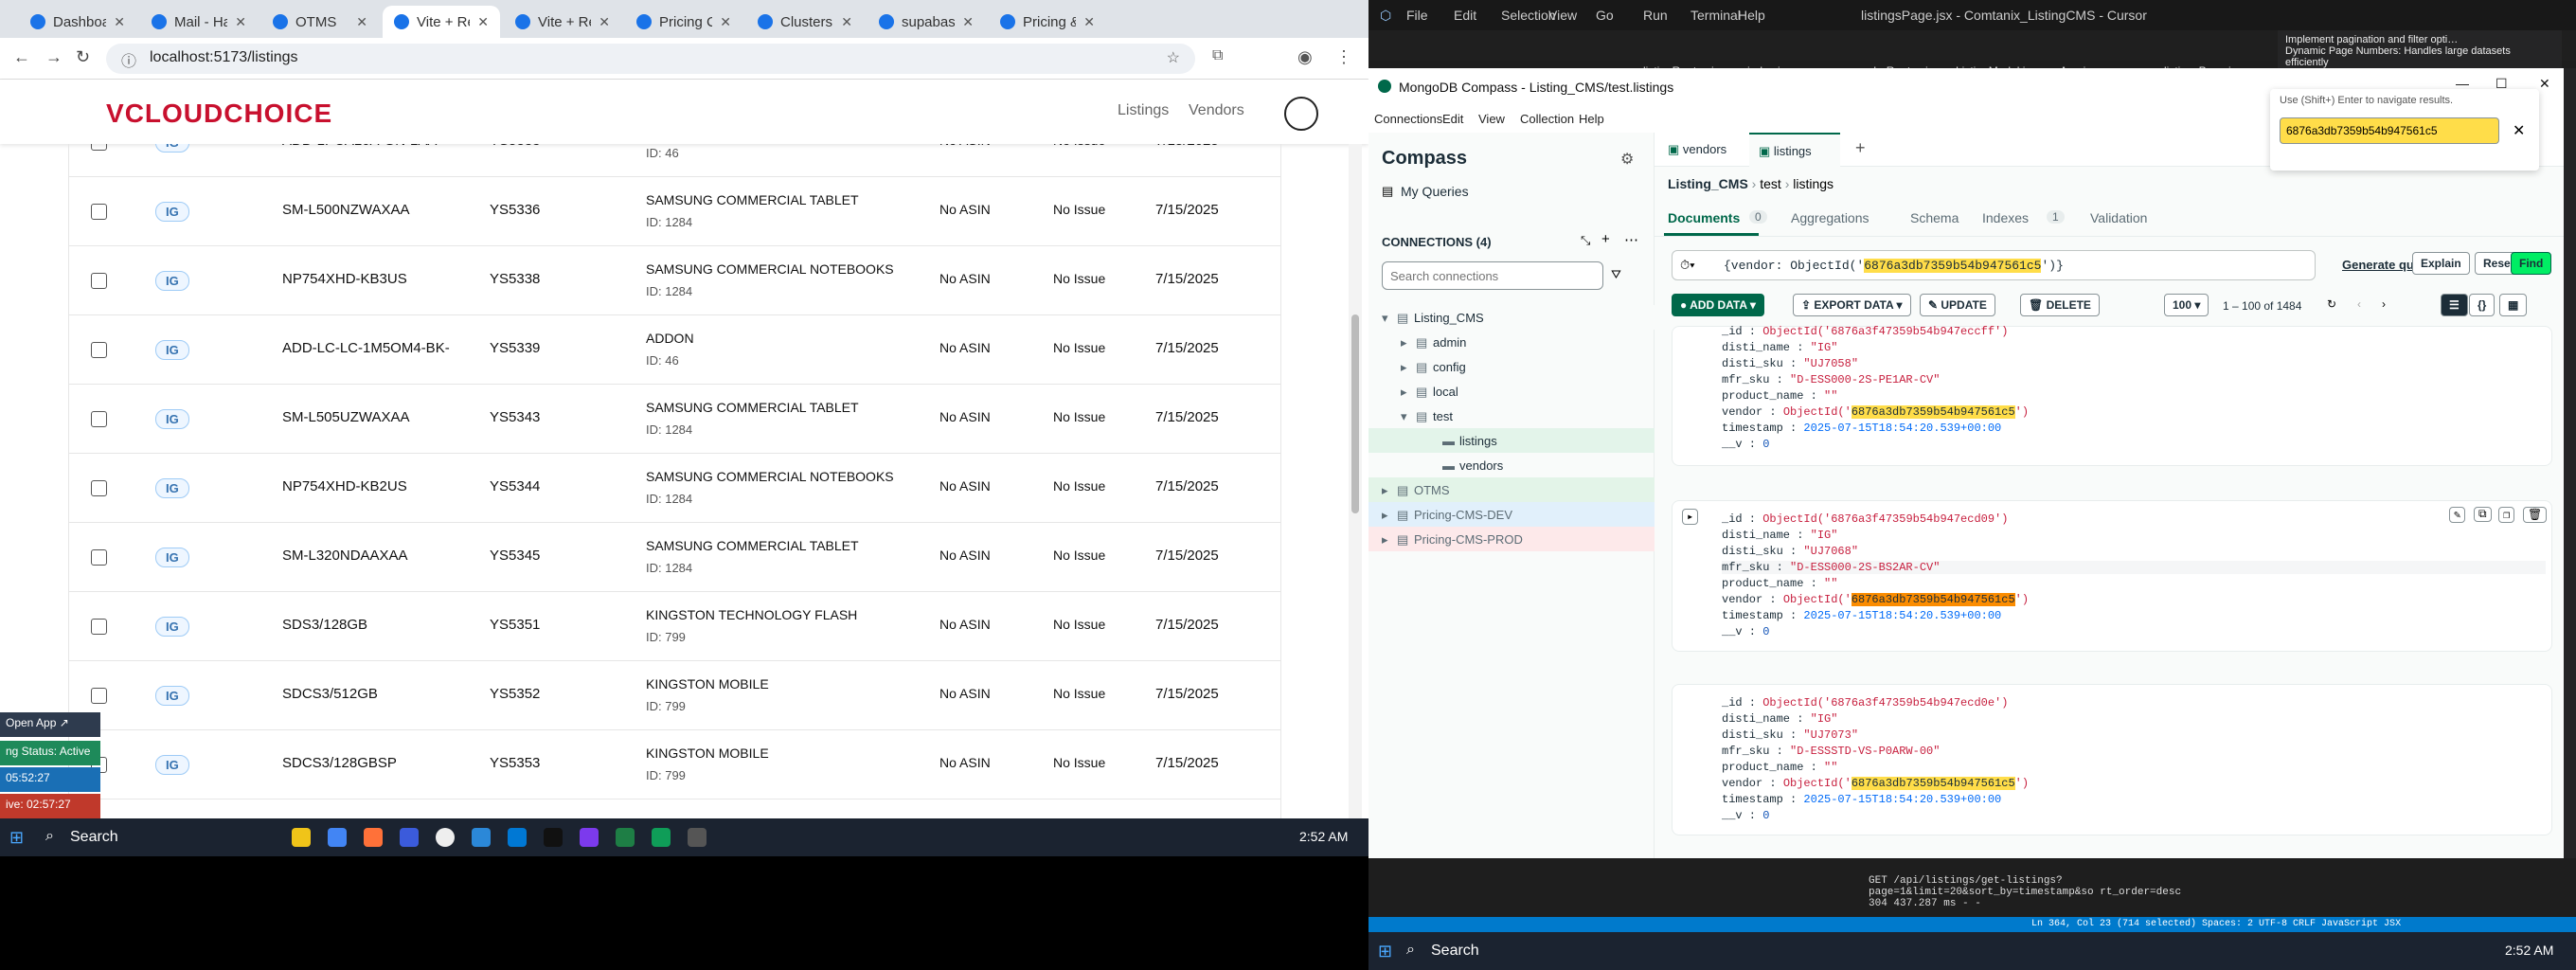 The width and height of the screenshot is (2576, 970). What do you see at coordinates (1687, 265) in the screenshot?
I see `query-history-icon: ⏱▾` at bounding box center [1687, 265].